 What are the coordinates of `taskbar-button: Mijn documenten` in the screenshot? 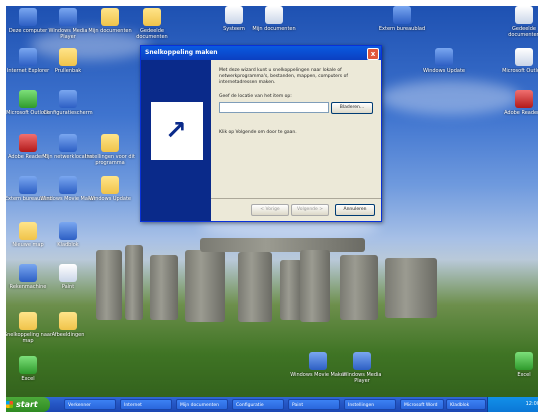 It's located at (202, 404).